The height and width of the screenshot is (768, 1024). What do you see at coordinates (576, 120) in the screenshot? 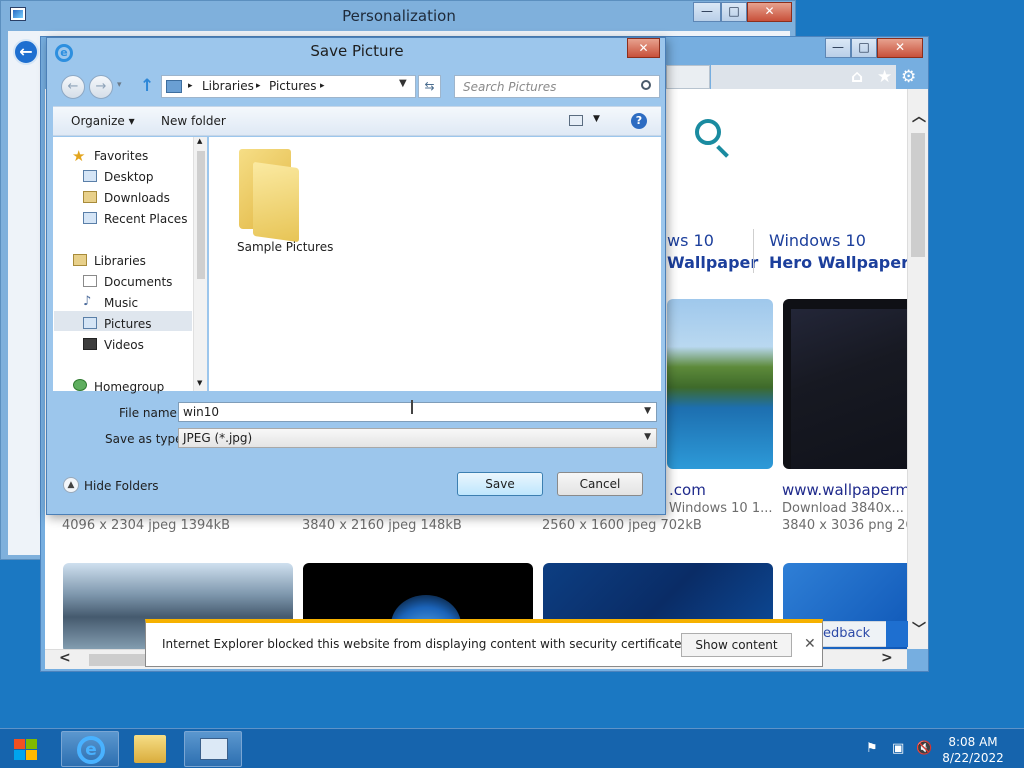
I see `change-view-icon` at bounding box center [576, 120].